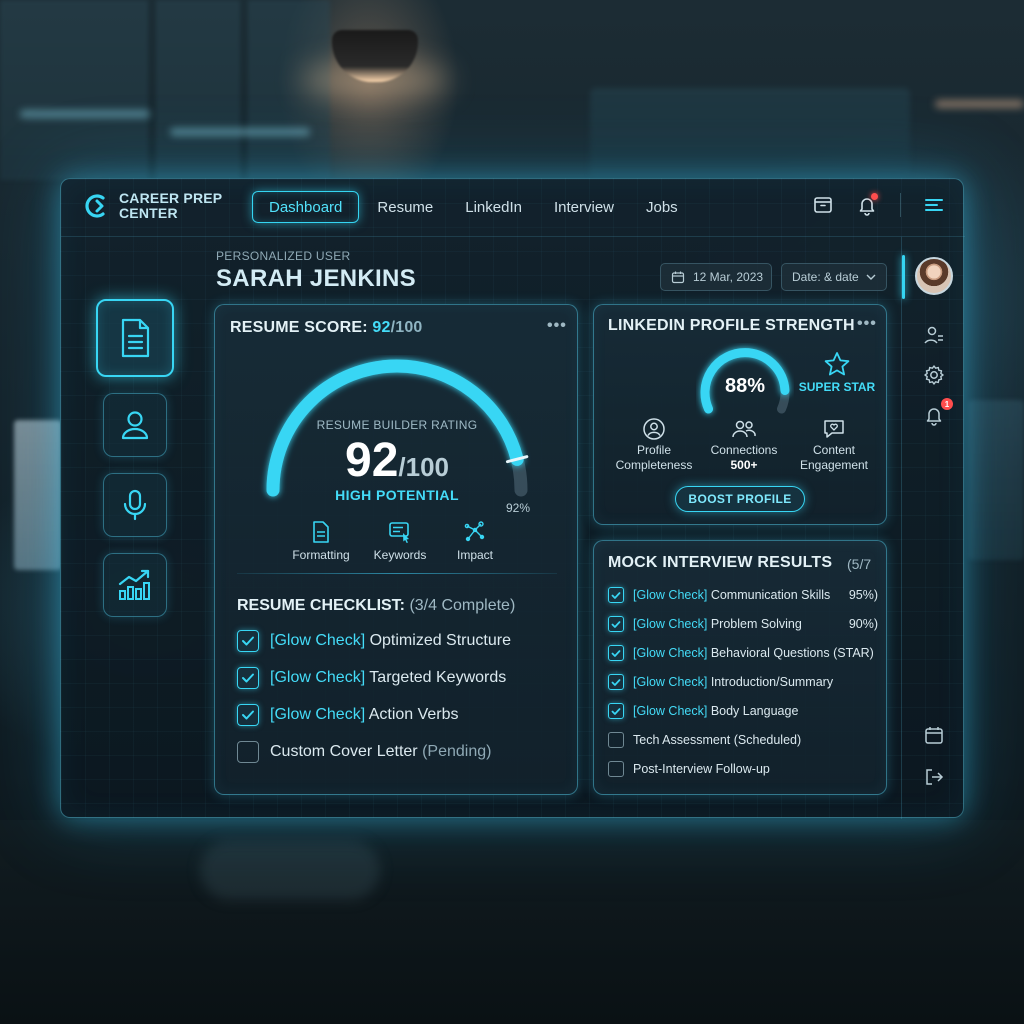  I want to click on background-monitor, so click(750, 133).